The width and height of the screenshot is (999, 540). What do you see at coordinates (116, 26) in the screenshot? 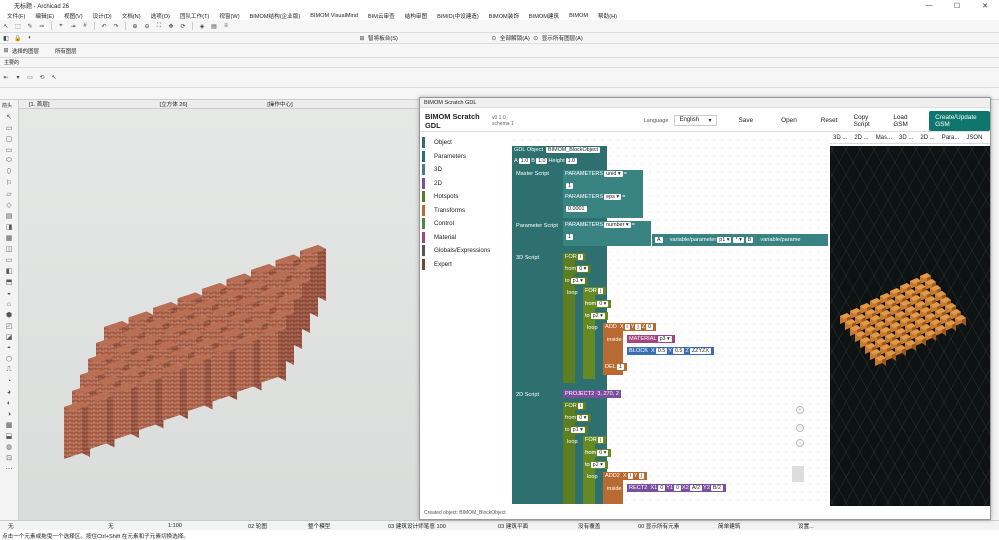
I see `redo-icon: ↷` at bounding box center [116, 26].